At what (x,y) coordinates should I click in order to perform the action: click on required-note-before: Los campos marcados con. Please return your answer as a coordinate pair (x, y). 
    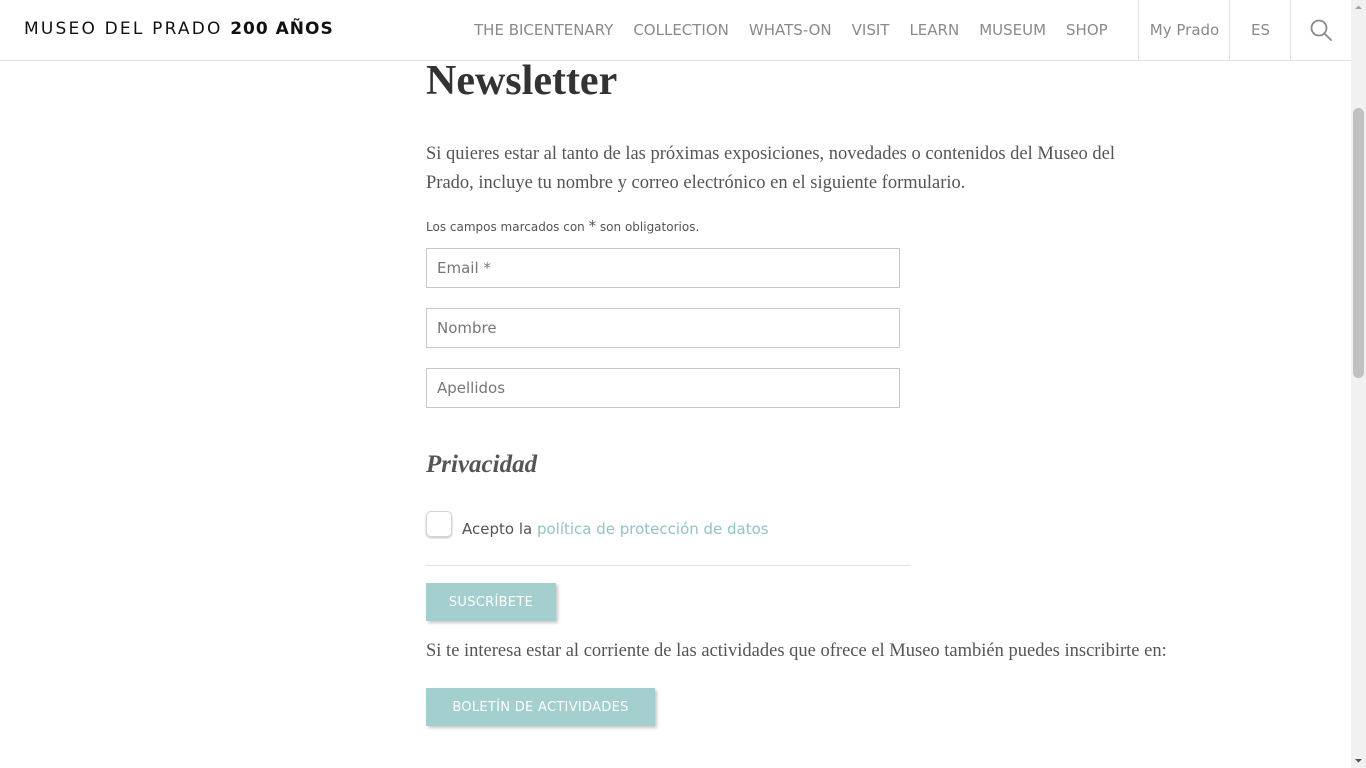
    Looking at the image, I should click on (507, 227).